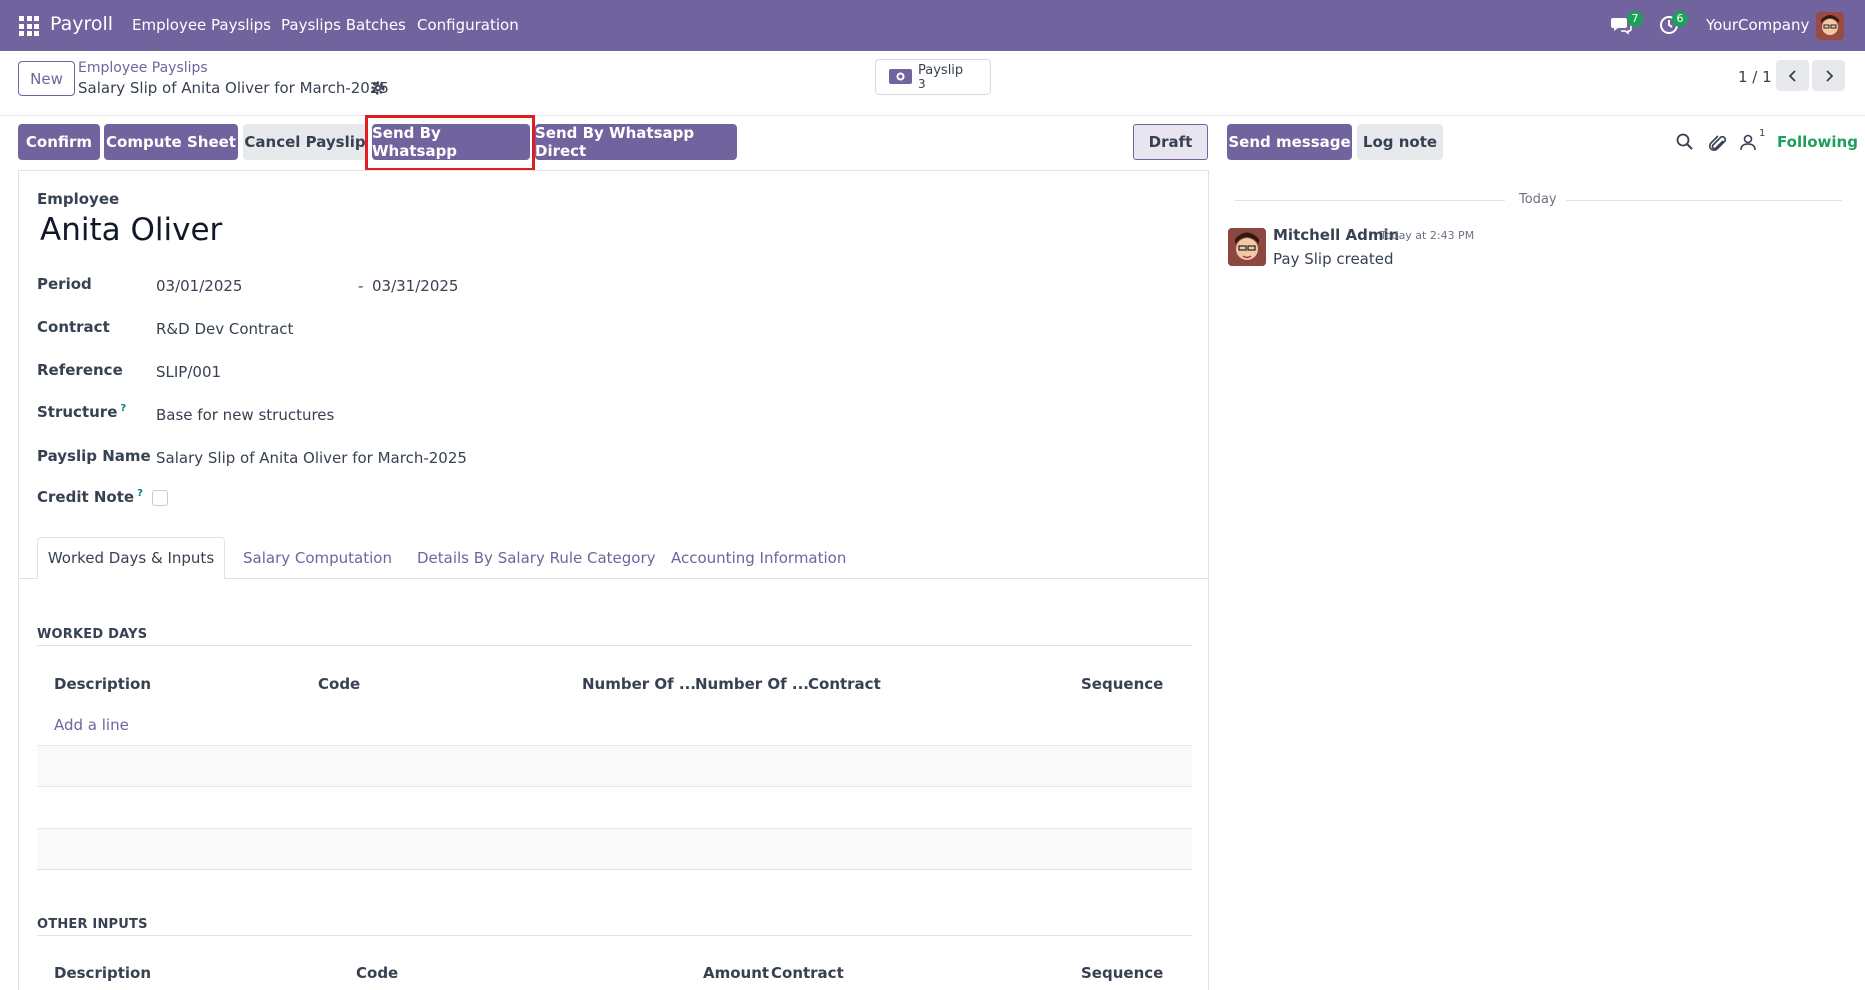 The height and width of the screenshot is (990, 1865). I want to click on column-header-amount: Amount, so click(736, 973).